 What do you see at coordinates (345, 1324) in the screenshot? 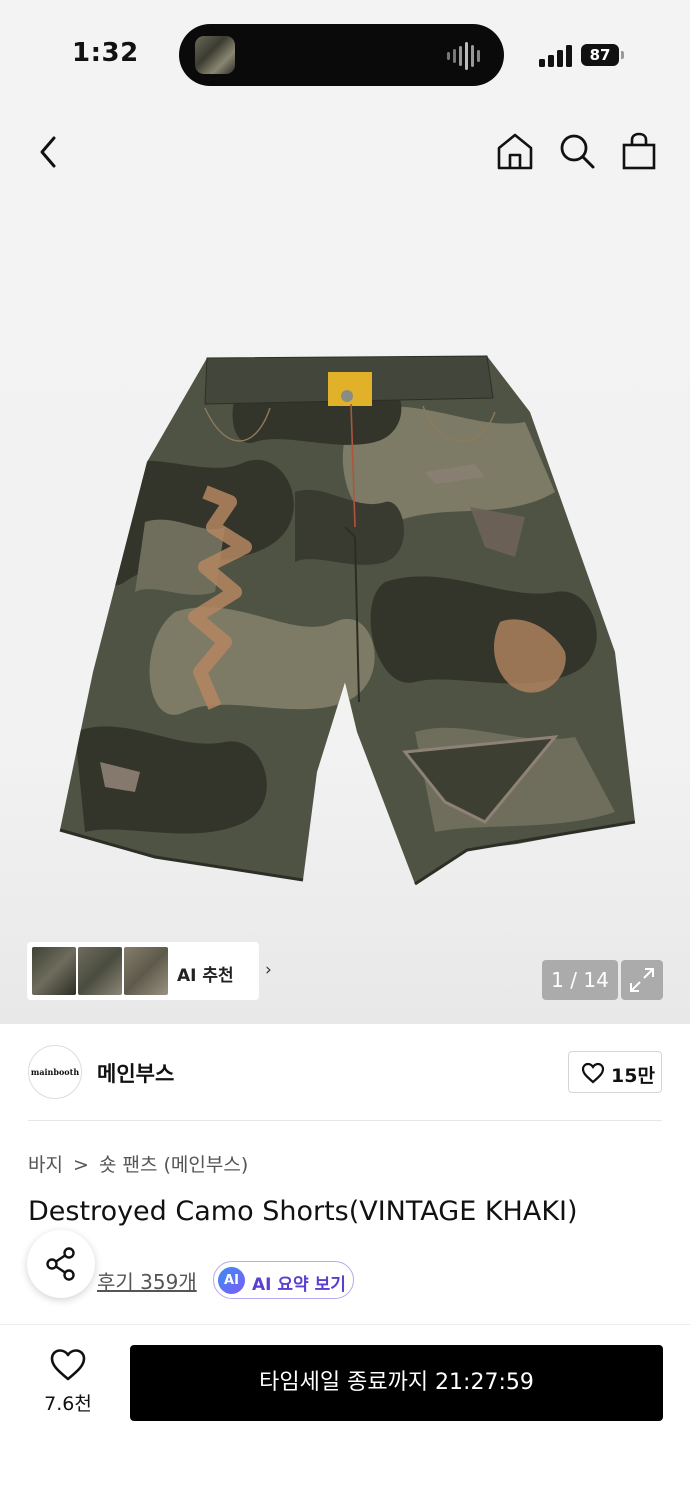
I see `bottom-bar-divider` at bounding box center [345, 1324].